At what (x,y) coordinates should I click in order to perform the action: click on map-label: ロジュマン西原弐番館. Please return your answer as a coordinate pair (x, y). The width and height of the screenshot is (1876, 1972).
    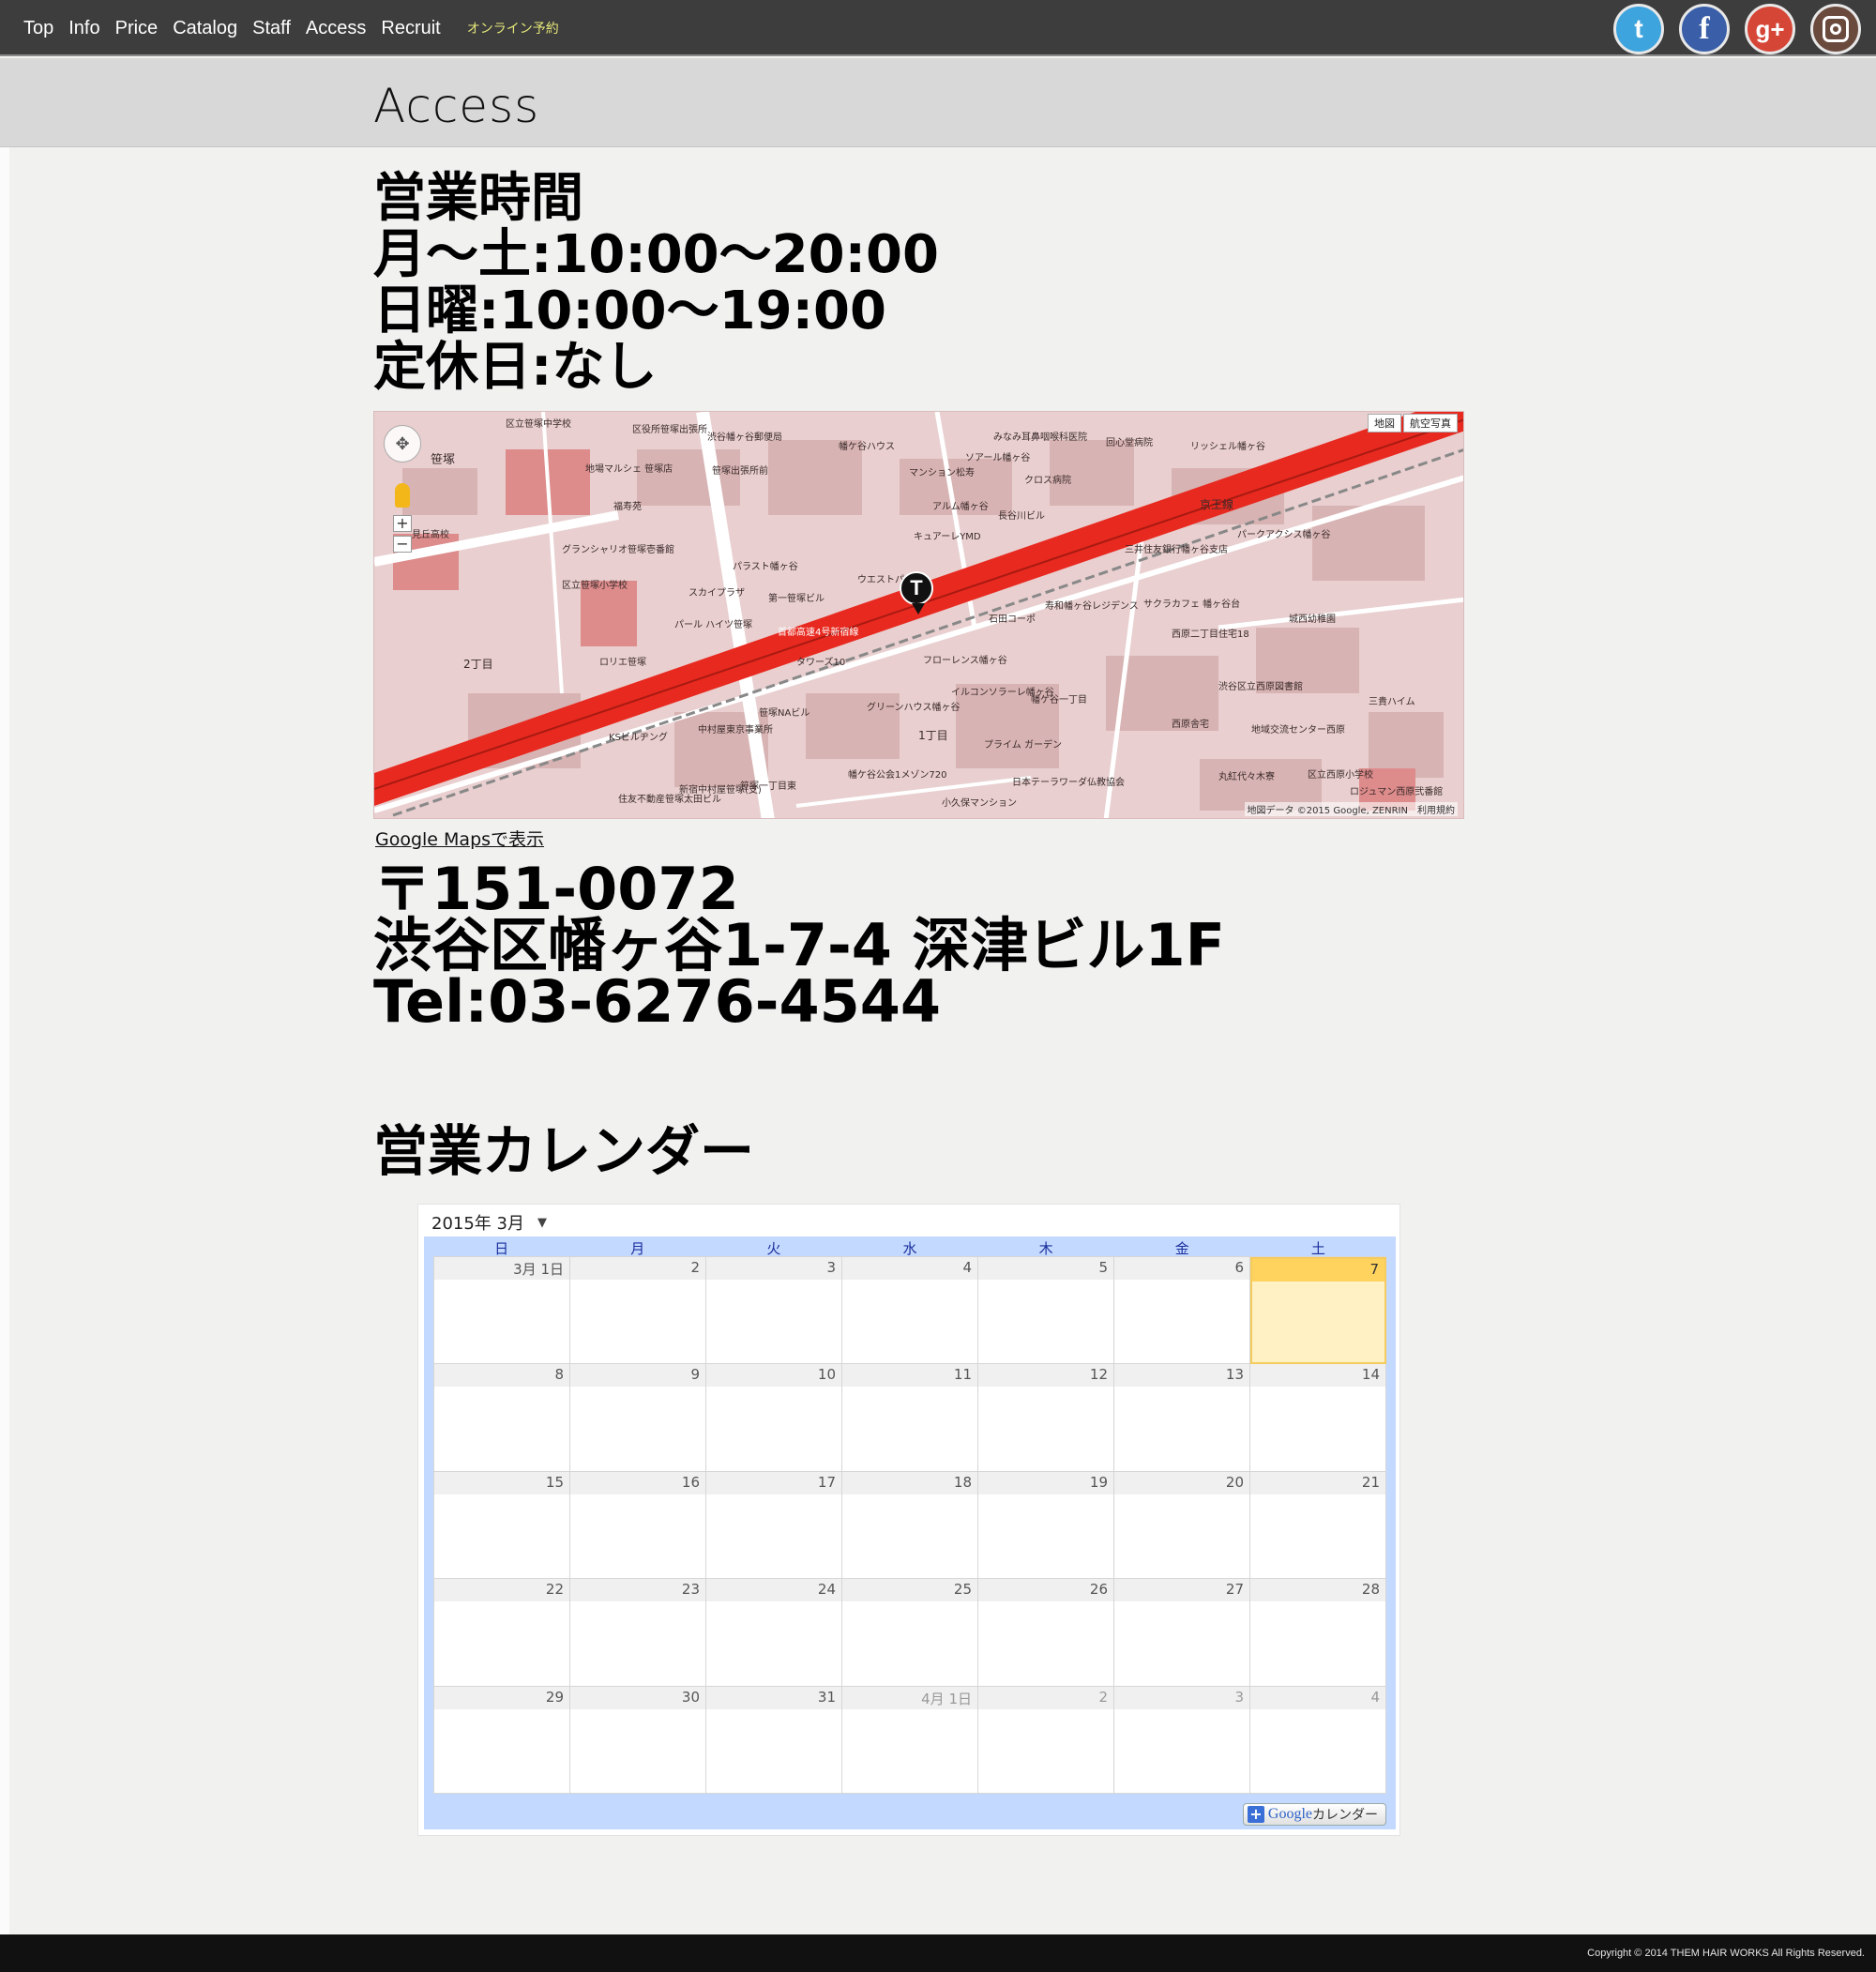
    Looking at the image, I should click on (1397, 792).